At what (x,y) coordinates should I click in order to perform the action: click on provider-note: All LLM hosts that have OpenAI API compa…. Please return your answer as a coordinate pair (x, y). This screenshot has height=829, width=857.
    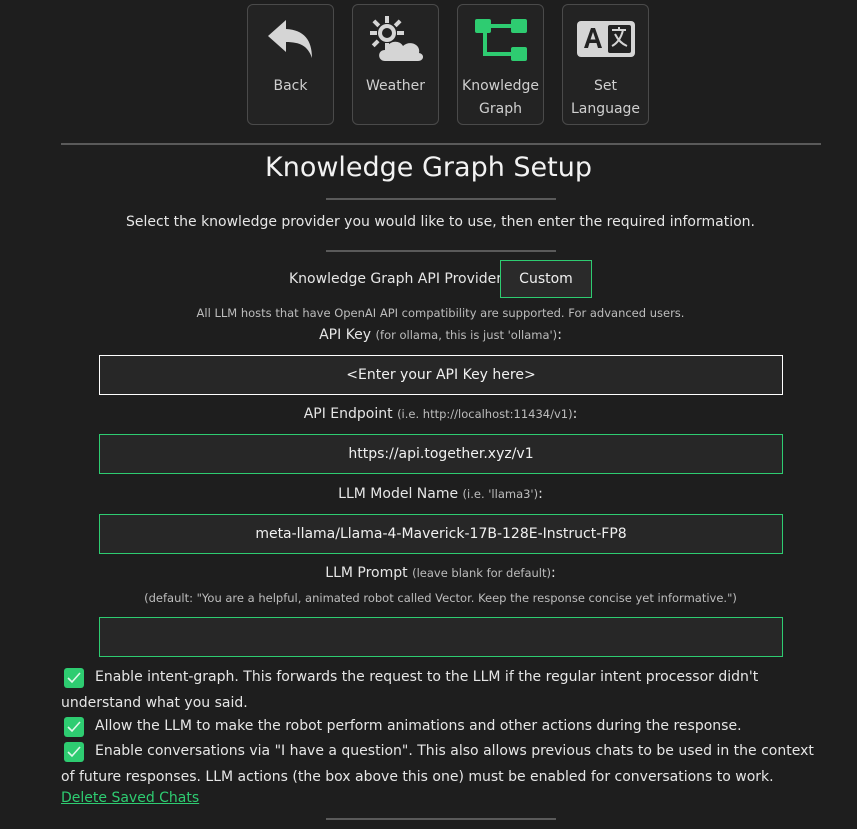
    Looking at the image, I should click on (440, 313).